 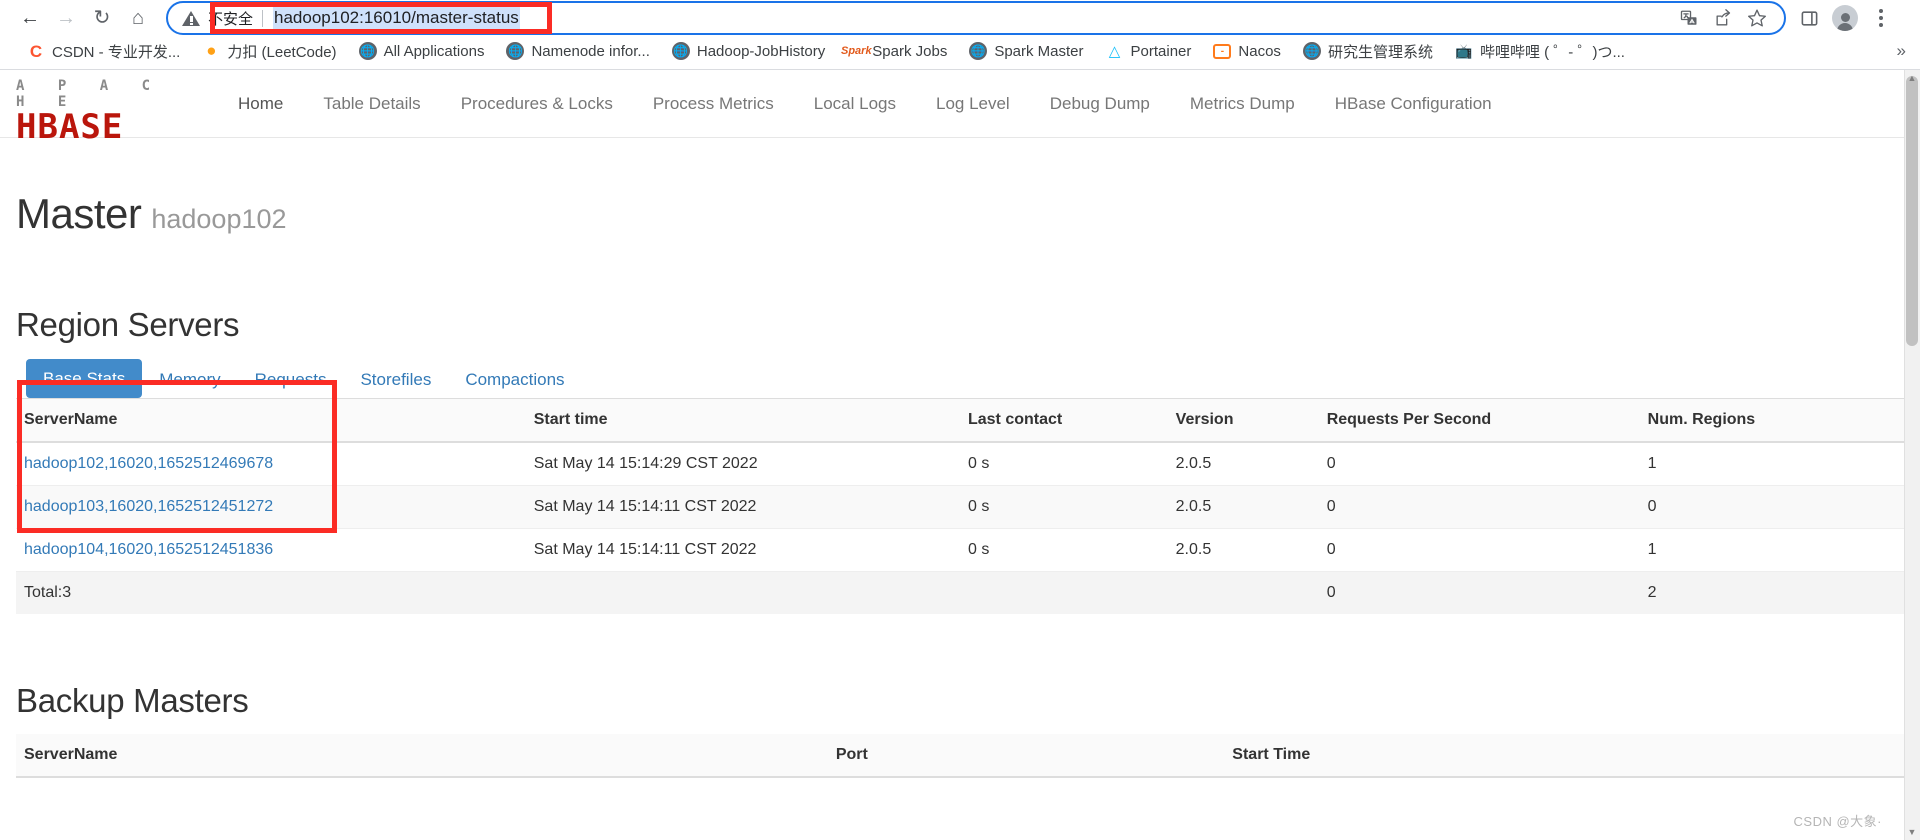 What do you see at coordinates (855, 104) in the screenshot?
I see `nav-item-local-logs: Local Logs` at bounding box center [855, 104].